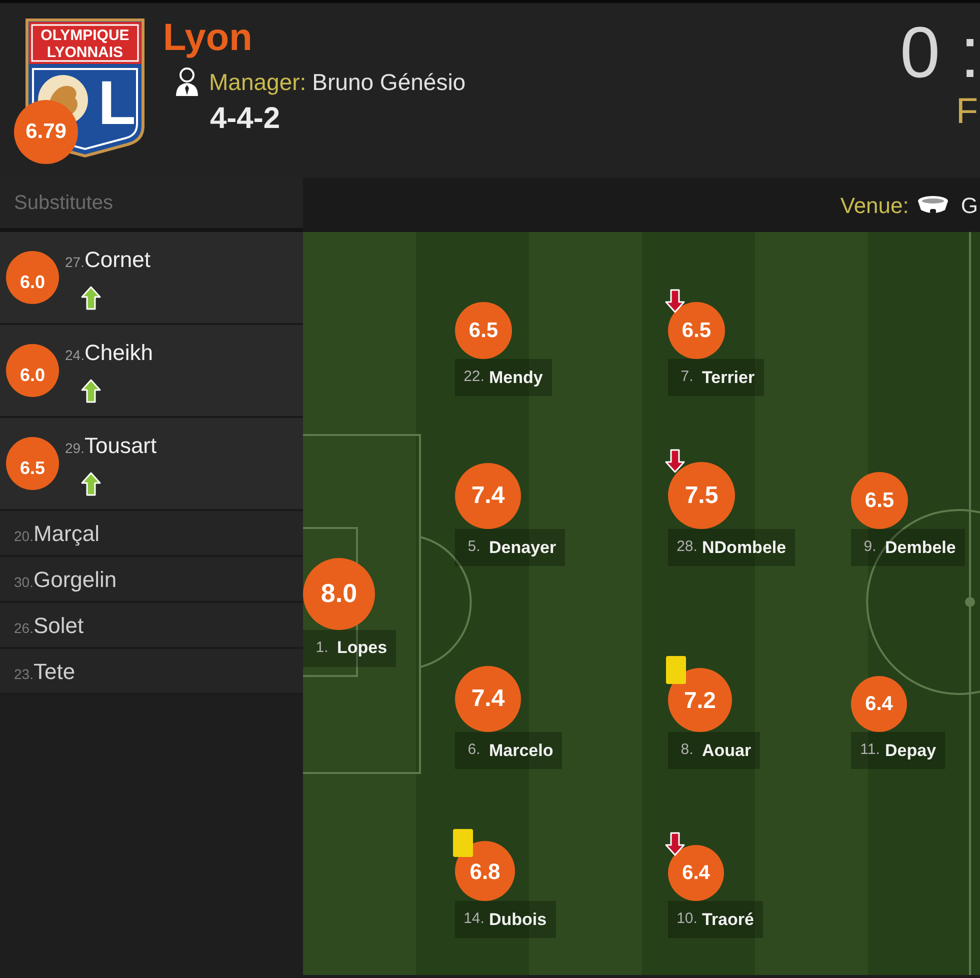  Describe the element at coordinates (74, 448) in the screenshot. I see `shirt-number: 29.` at that location.